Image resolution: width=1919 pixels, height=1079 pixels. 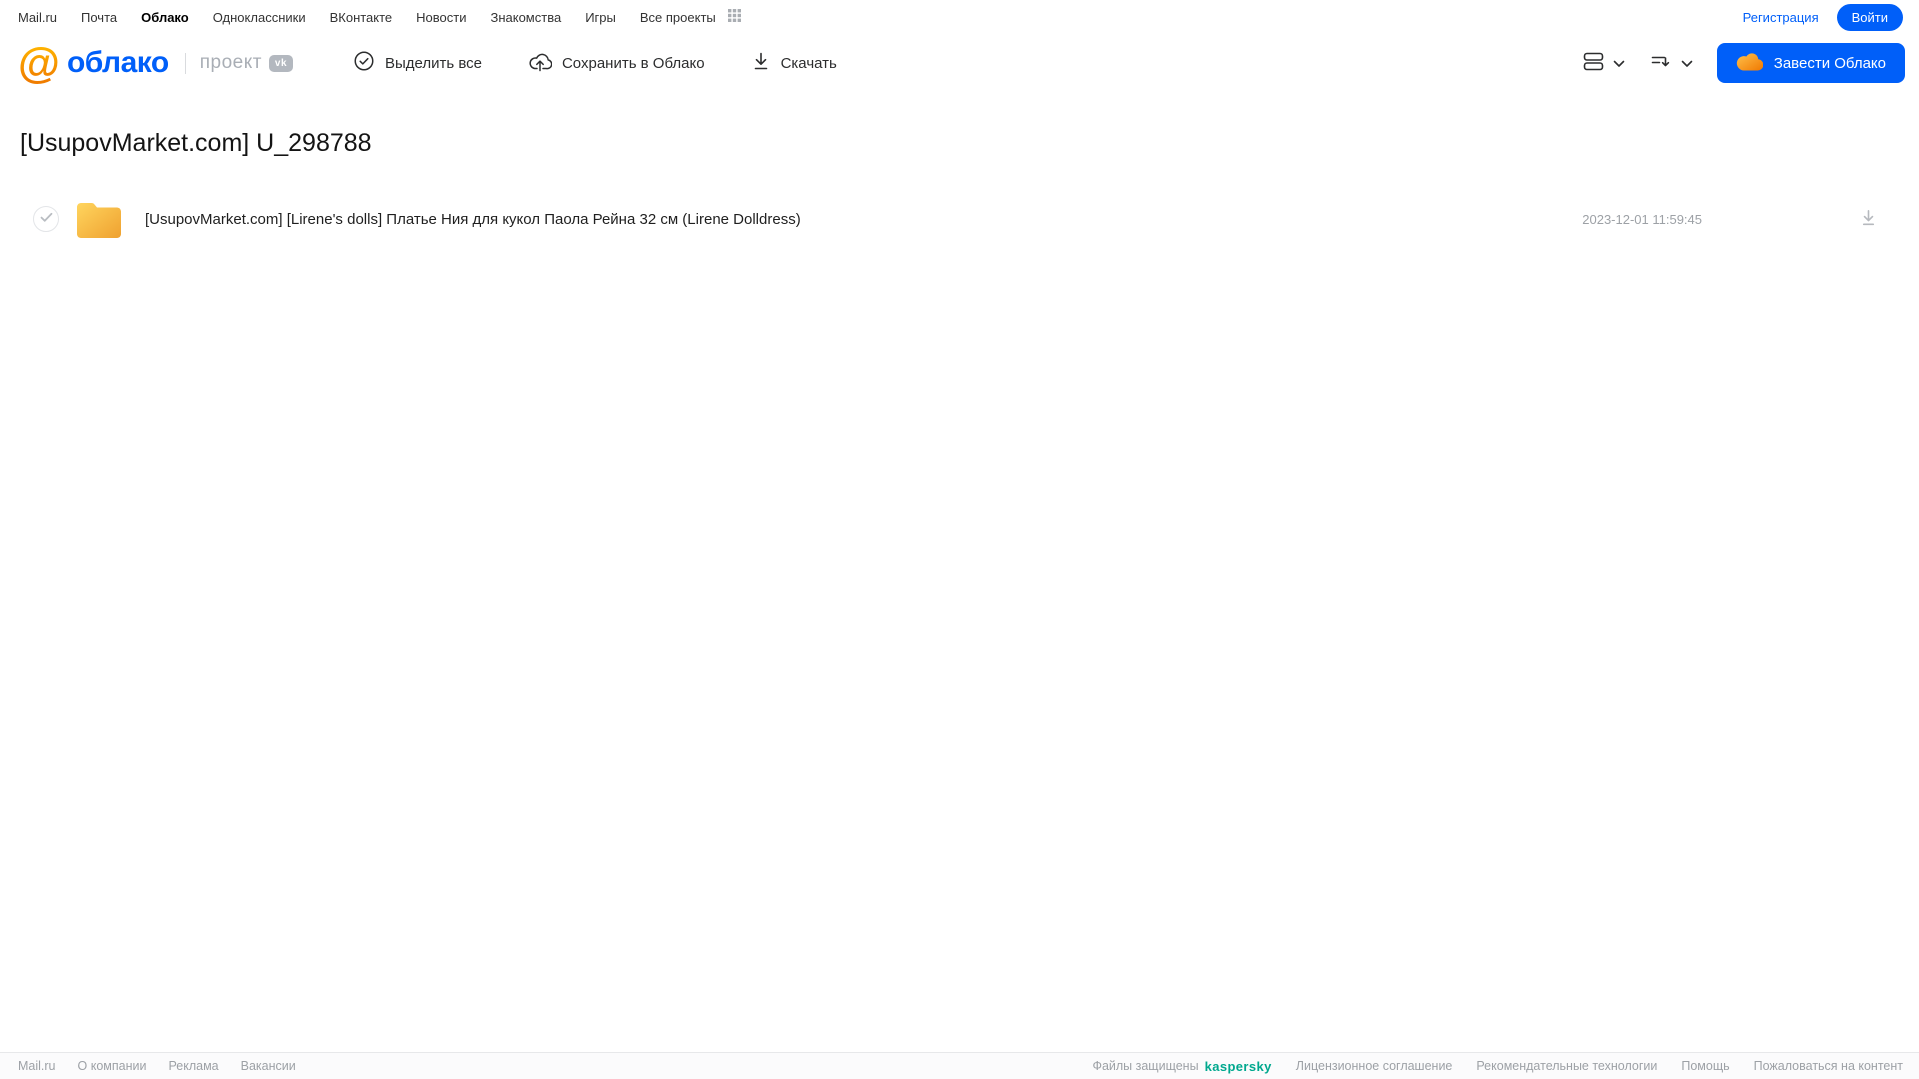 What do you see at coordinates (117, 62) in the screenshot?
I see `logo-wordmark: облако` at bounding box center [117, 62].